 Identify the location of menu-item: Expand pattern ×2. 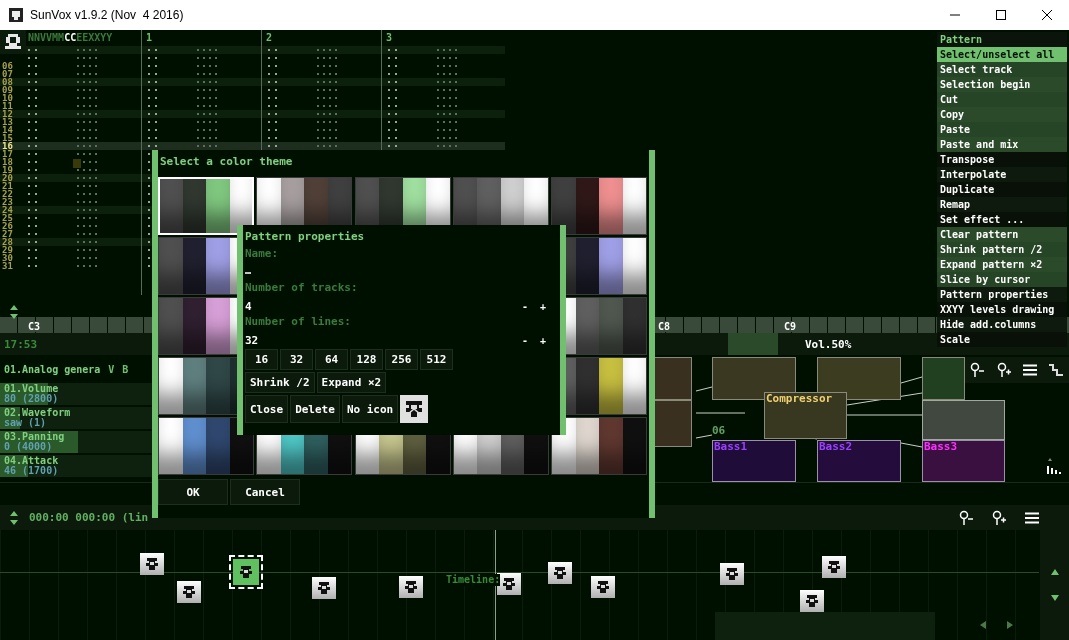
(1002, 264).